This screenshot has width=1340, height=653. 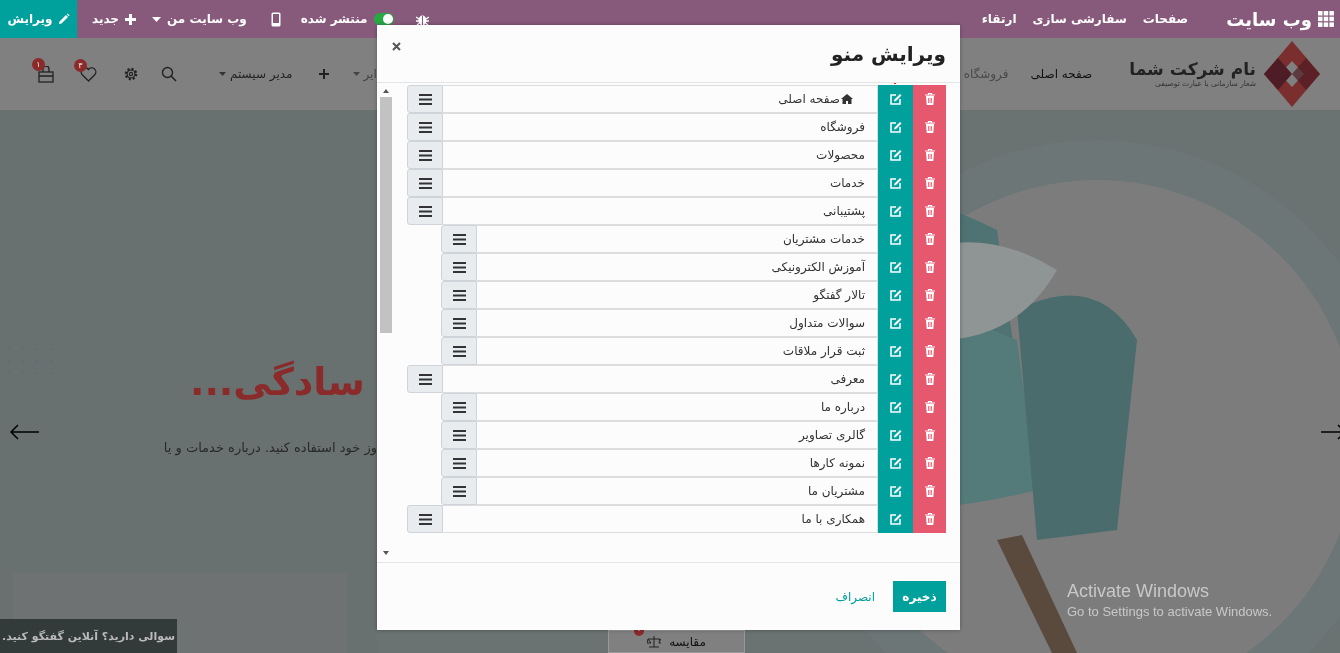 What do you see at coordinates (1192, 69) in the screenshot?
I see `company-name: نام شرکت شما` at bounding box center [1192, 69].